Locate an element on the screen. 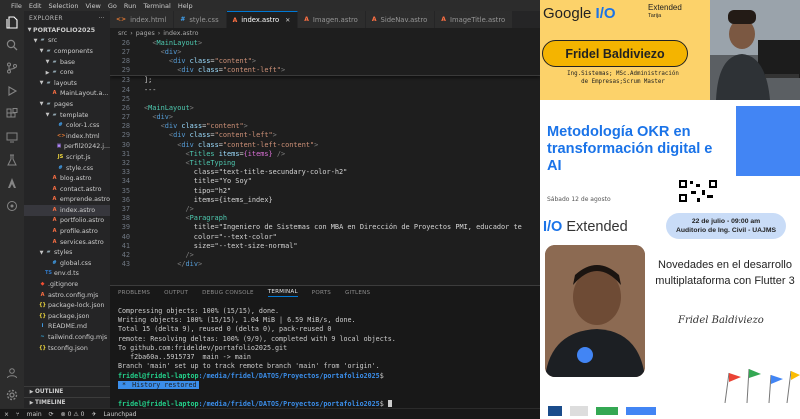 This screenshot has width=800, height=419. menu-help: Help is located at coordinates (185, 6).